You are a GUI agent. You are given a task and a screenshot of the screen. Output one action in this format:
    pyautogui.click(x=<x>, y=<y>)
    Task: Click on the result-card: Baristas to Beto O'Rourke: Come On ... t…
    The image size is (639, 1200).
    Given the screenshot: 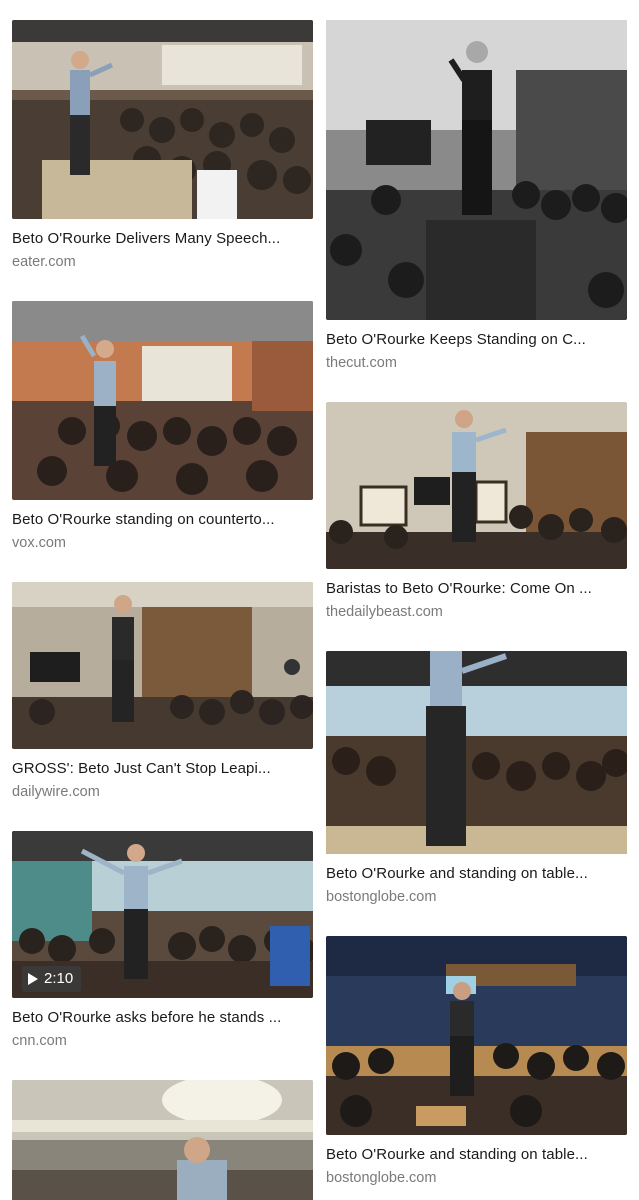 What is the action you would take?
    pyautogui.click(x=476, y=526)
    